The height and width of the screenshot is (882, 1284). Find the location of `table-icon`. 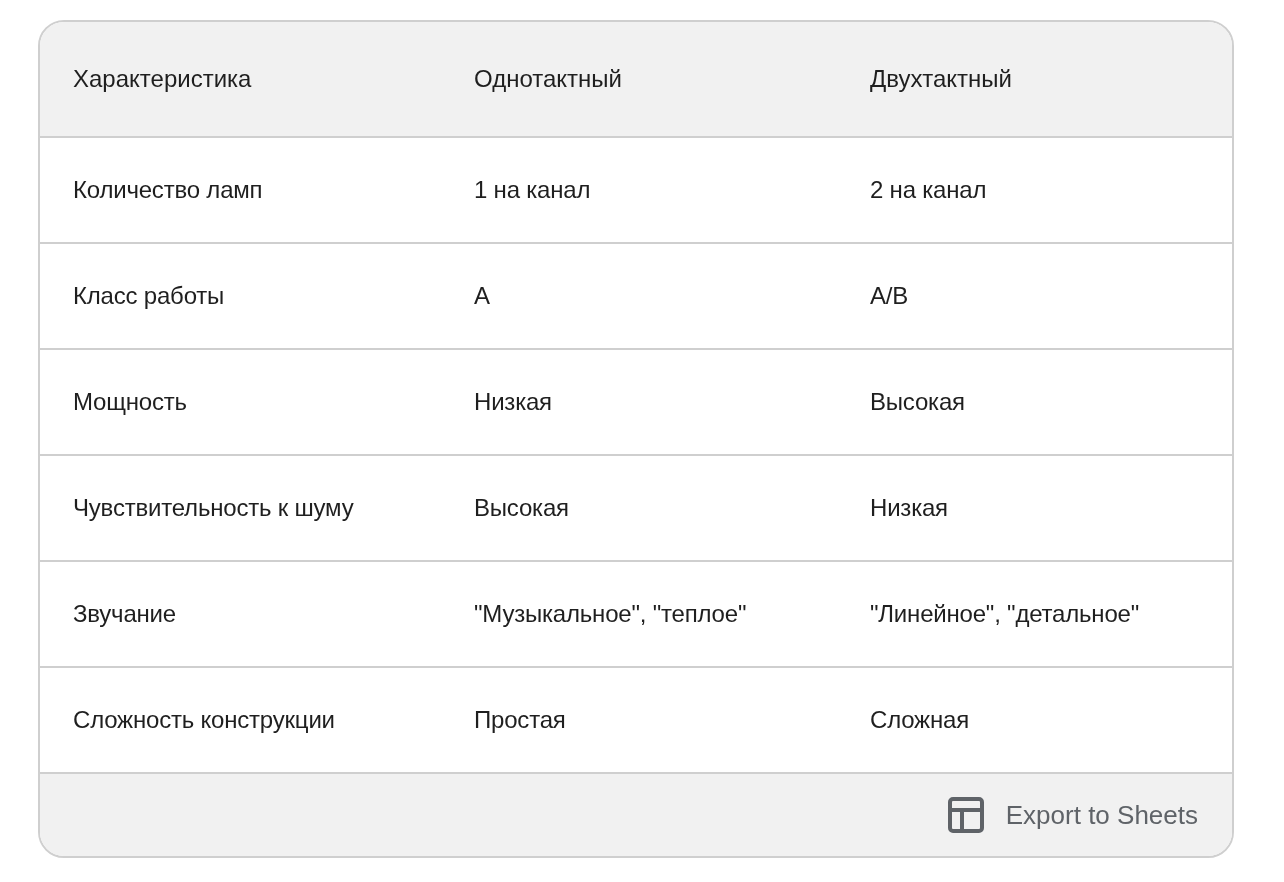

table-icon is located at coordinates (965, 815).